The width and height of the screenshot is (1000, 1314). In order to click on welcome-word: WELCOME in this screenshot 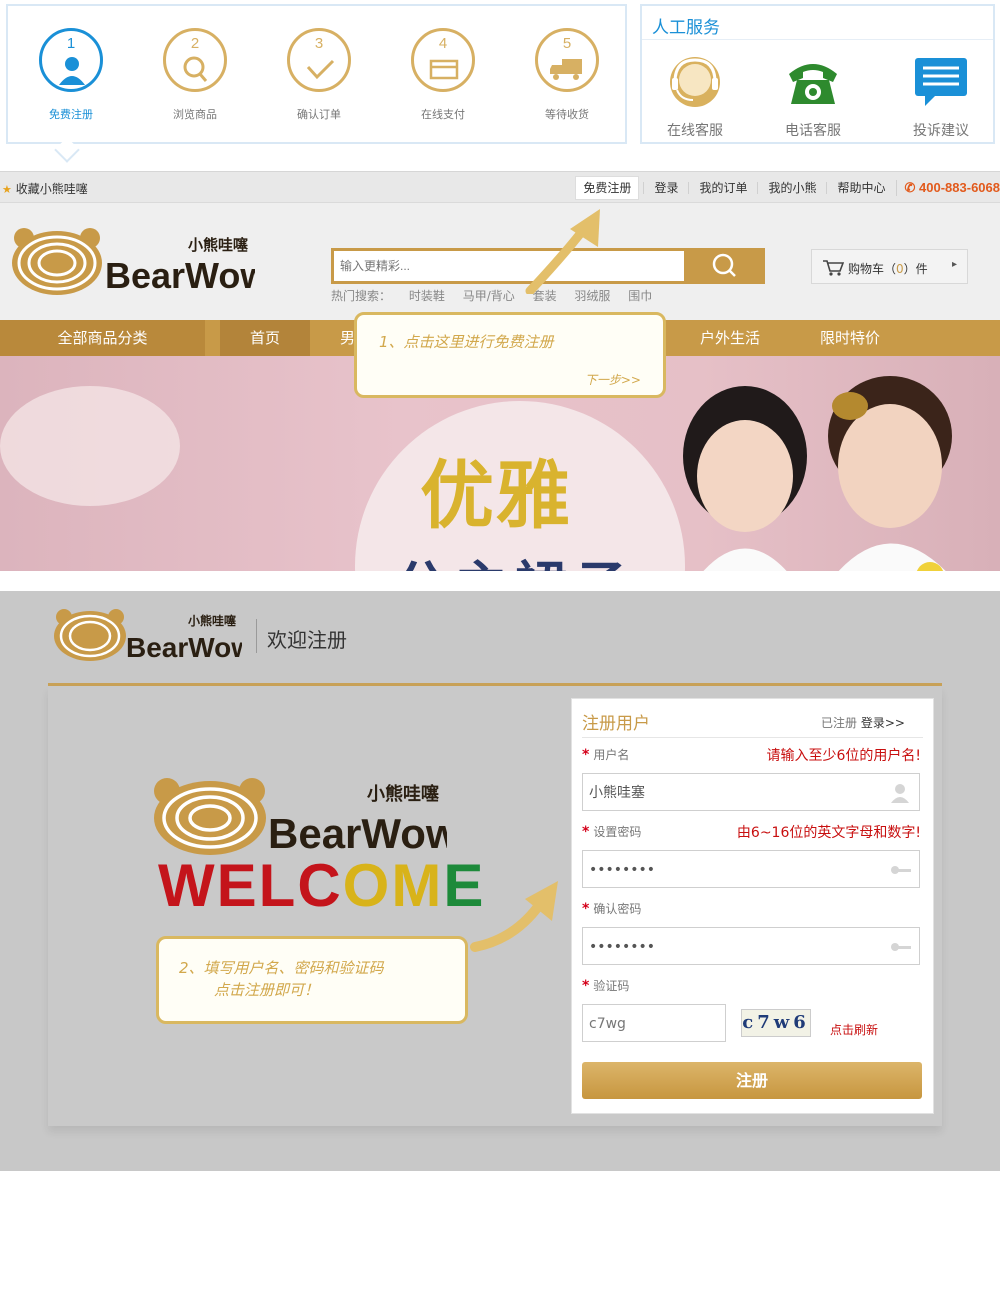, I will do `click(321, 885)`.